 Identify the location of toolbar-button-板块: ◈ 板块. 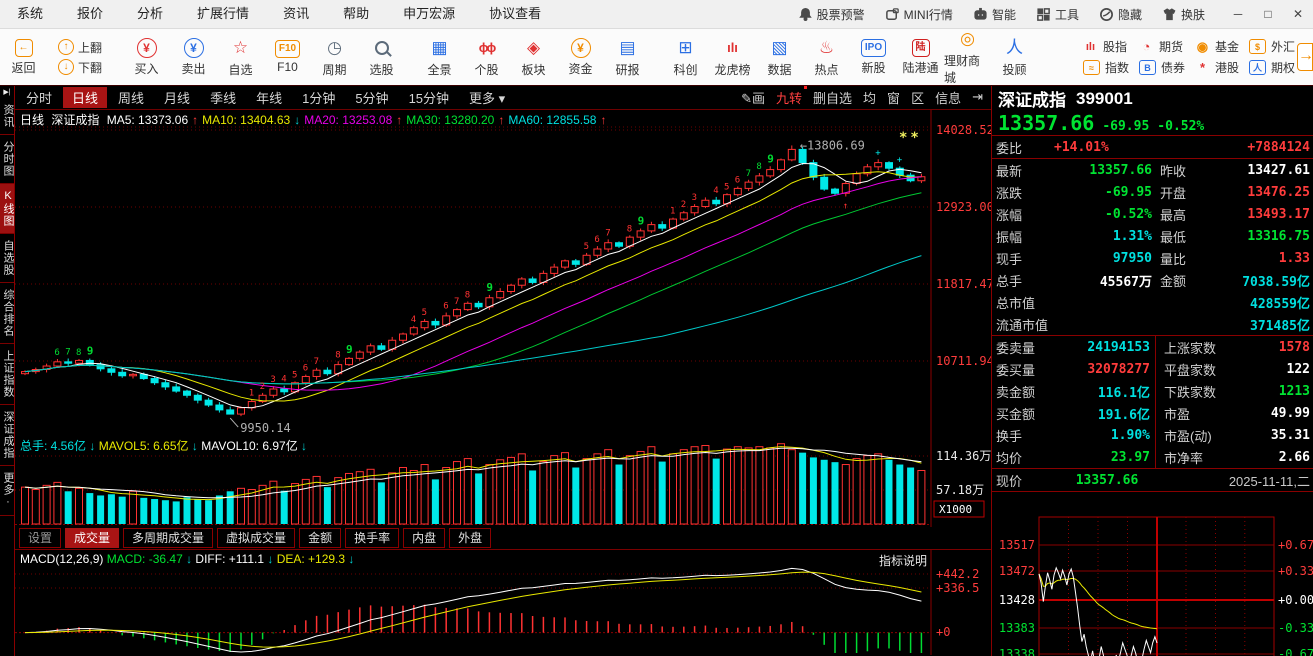
(533, 57).